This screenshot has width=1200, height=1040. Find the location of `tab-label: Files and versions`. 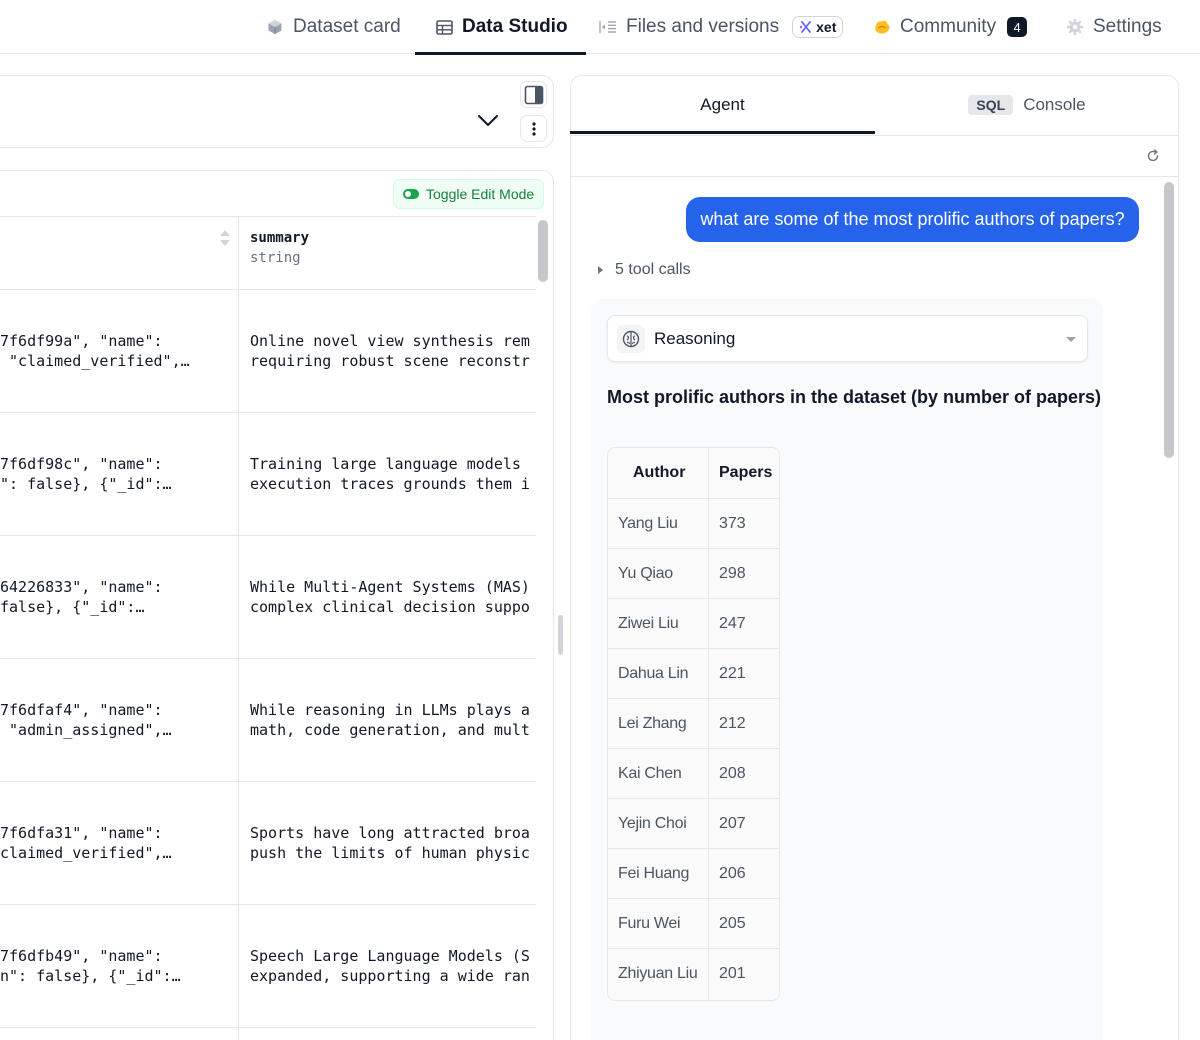

tab-label: Files and versions is located at coordinates (703, 26).